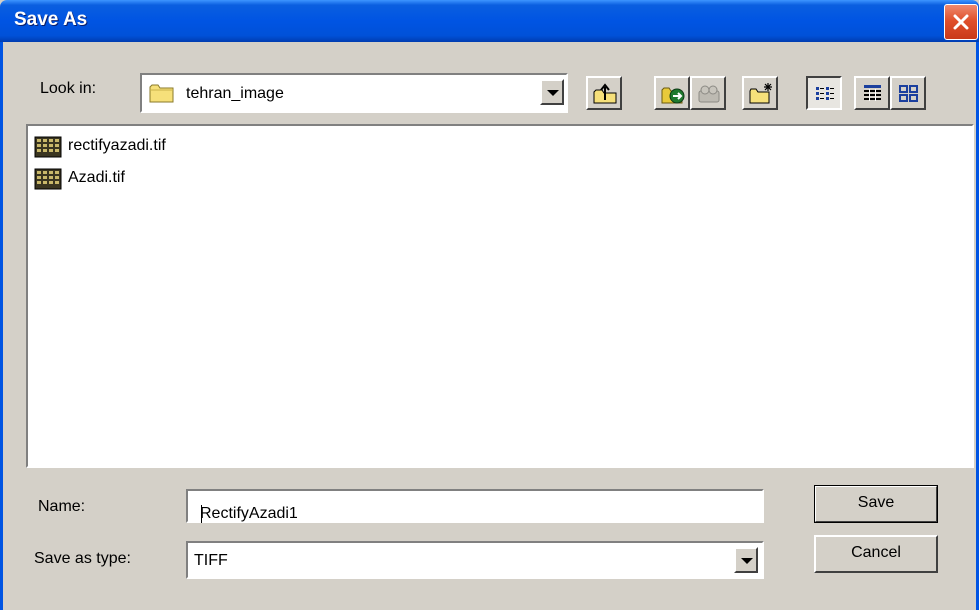 The width and height of the screenshot is (979, 610). I want to click on close-icon, so click(961, 22).